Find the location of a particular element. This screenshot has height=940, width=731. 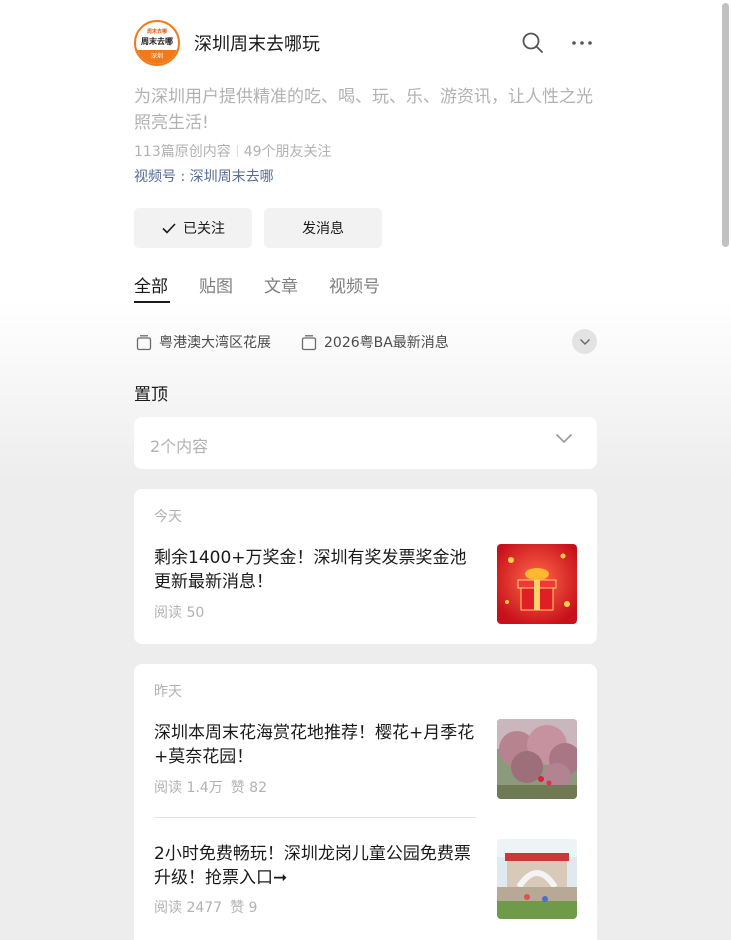

article-meta: 阅读 1.4万赞 82 is located at coordinates (210, 787).